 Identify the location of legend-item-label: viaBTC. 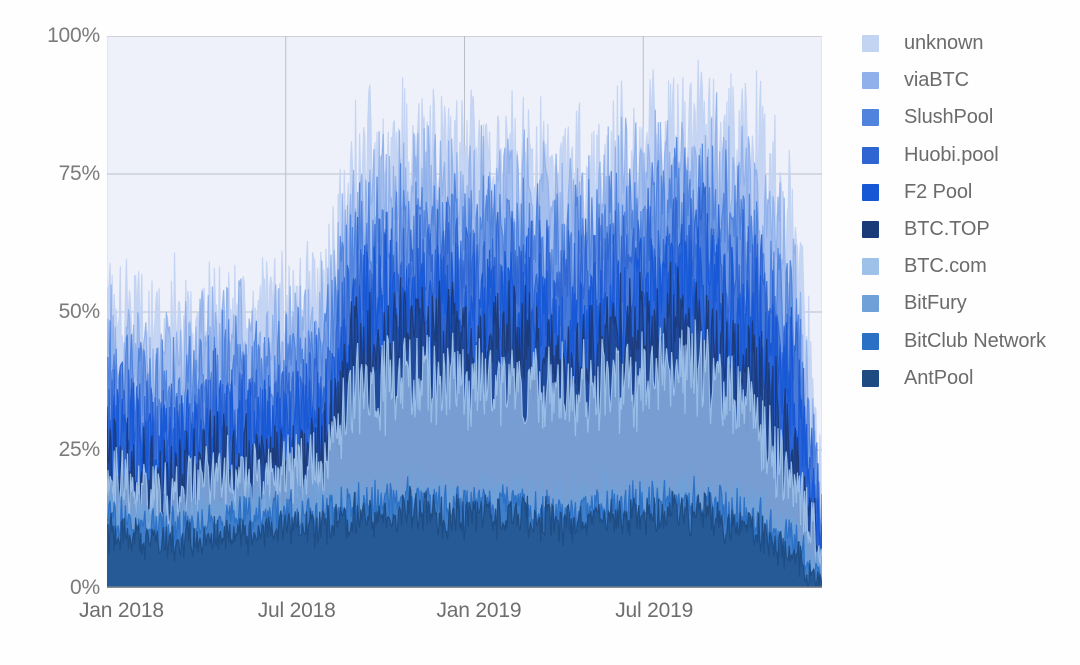
(936, 80).